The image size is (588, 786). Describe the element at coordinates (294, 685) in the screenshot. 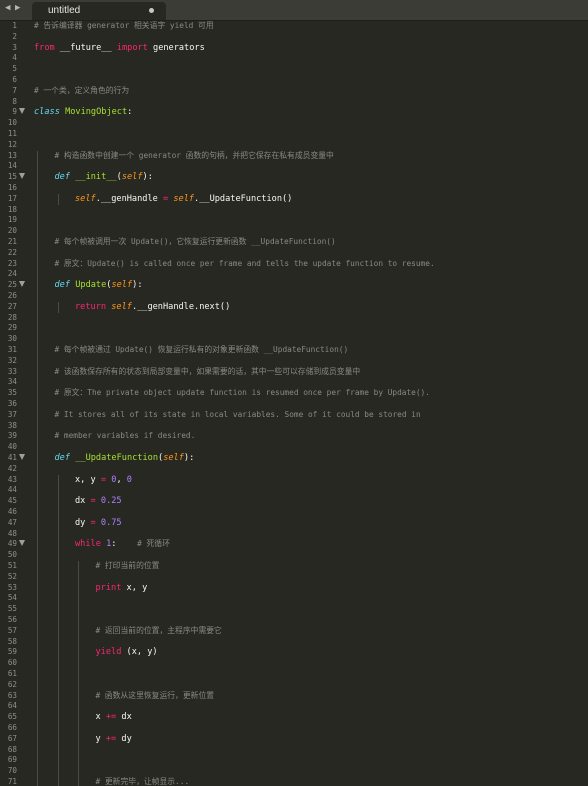

I see `code-line: 62` at that location.